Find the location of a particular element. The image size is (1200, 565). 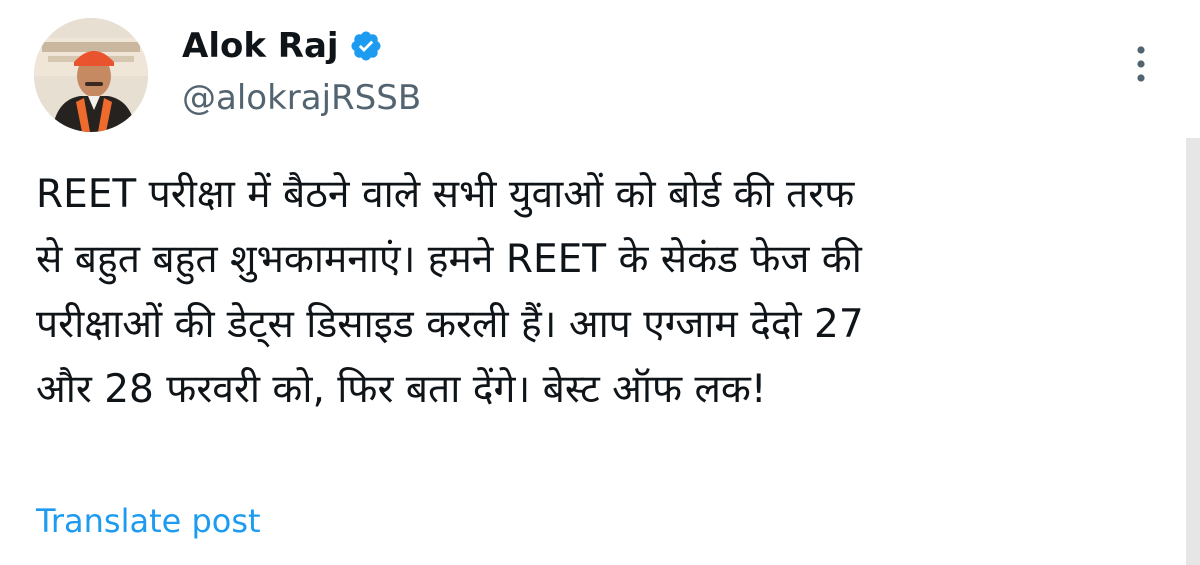

translate-post-link: Translate post is located at coordinates (148, 521).